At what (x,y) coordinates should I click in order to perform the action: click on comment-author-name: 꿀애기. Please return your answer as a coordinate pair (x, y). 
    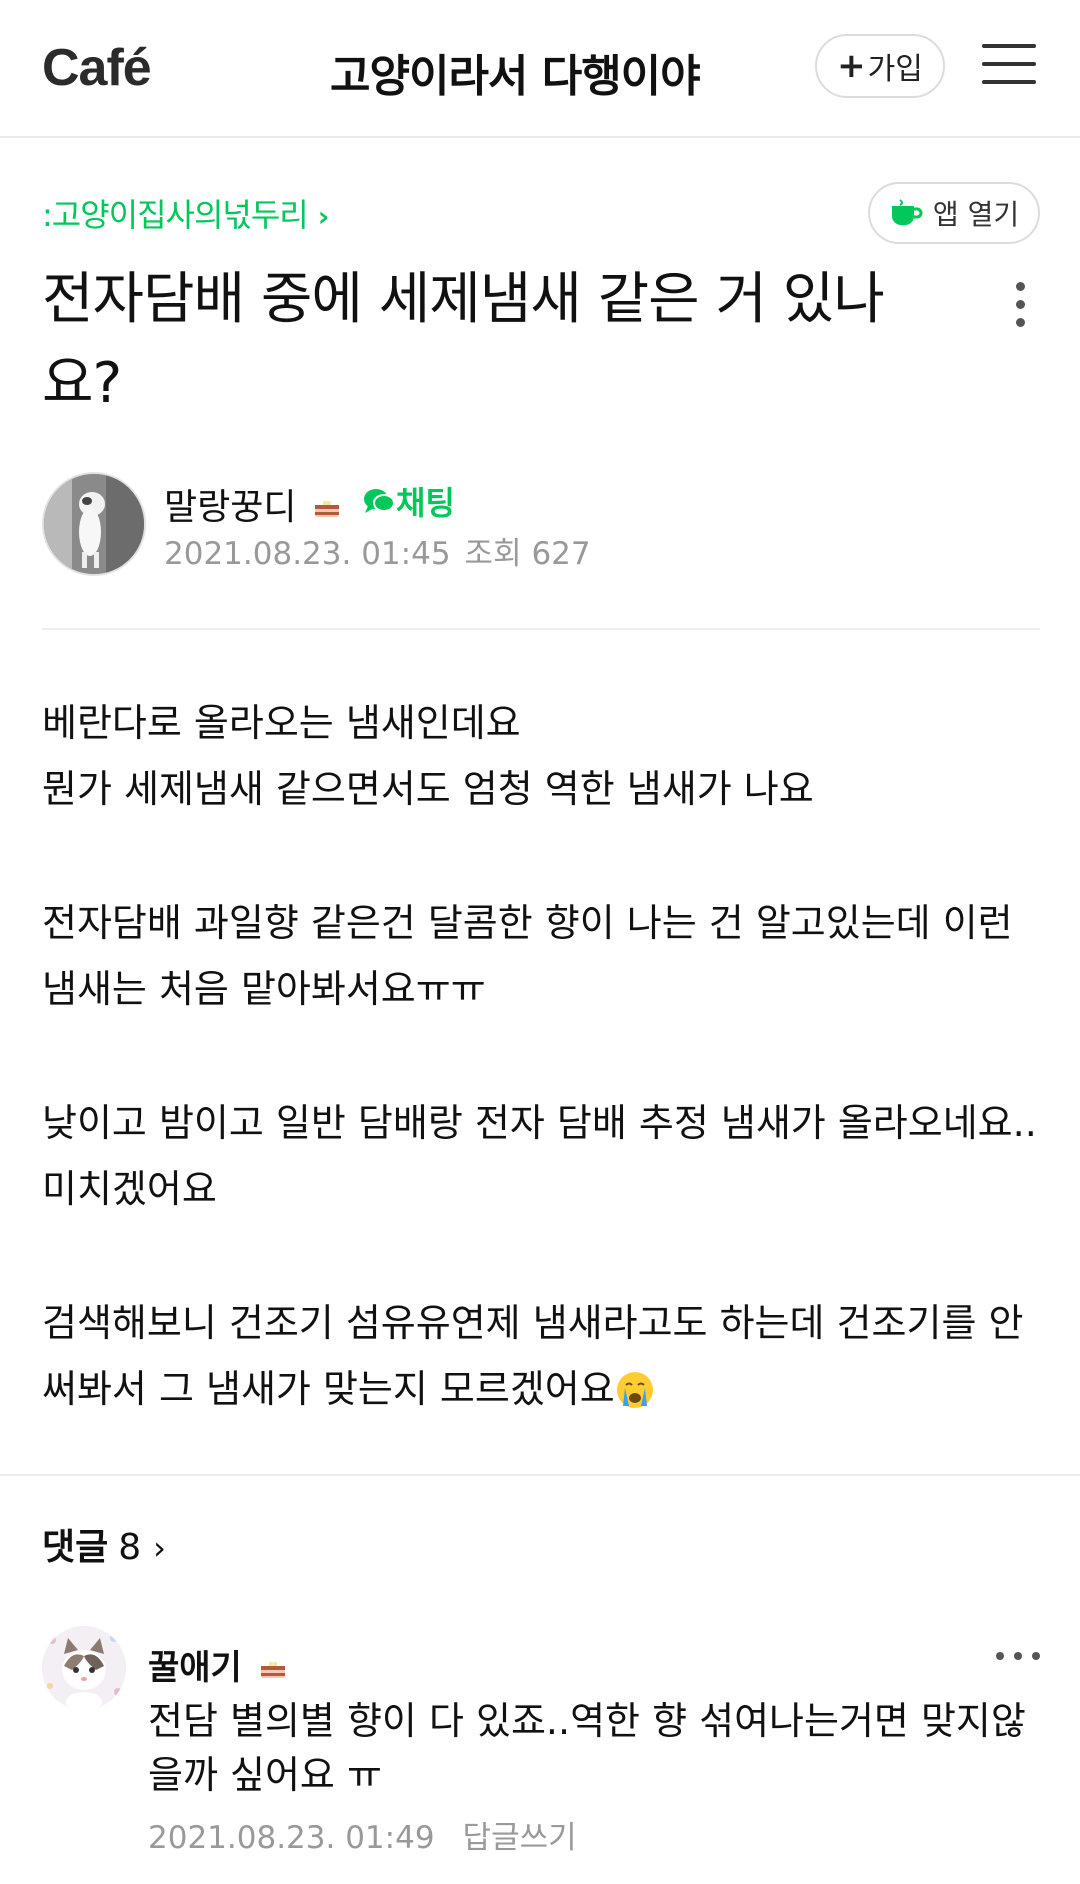
    Looking at the image, I should click on (195, 1668).